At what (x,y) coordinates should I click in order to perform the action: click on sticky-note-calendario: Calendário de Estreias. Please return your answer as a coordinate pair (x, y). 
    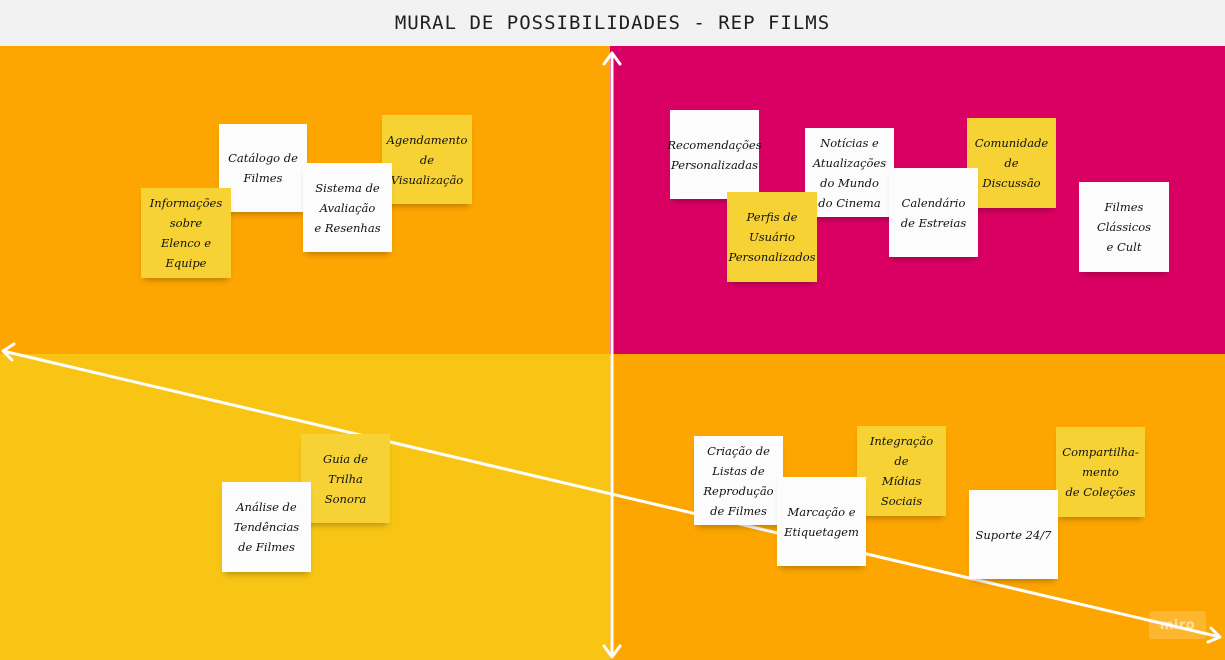
    Looking at the image, I should click on (933, 212).